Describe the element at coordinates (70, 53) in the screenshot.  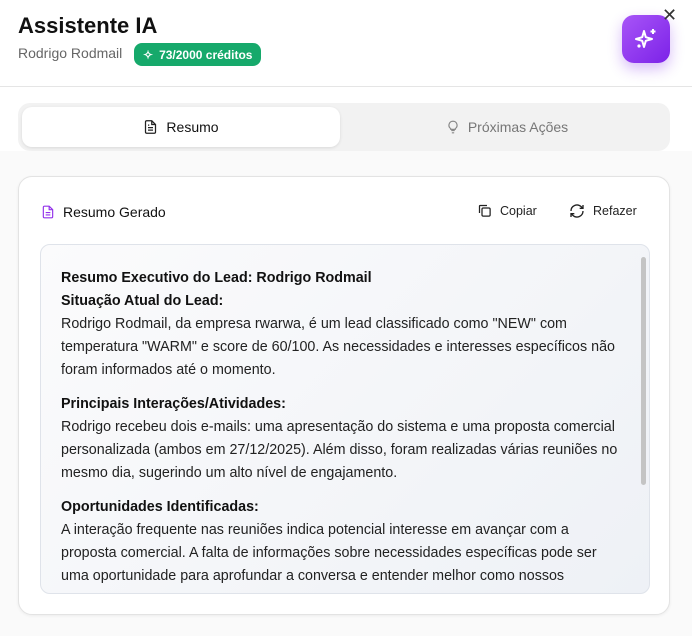
I see `lead-name: Rodrigo Rodmail` at that location.